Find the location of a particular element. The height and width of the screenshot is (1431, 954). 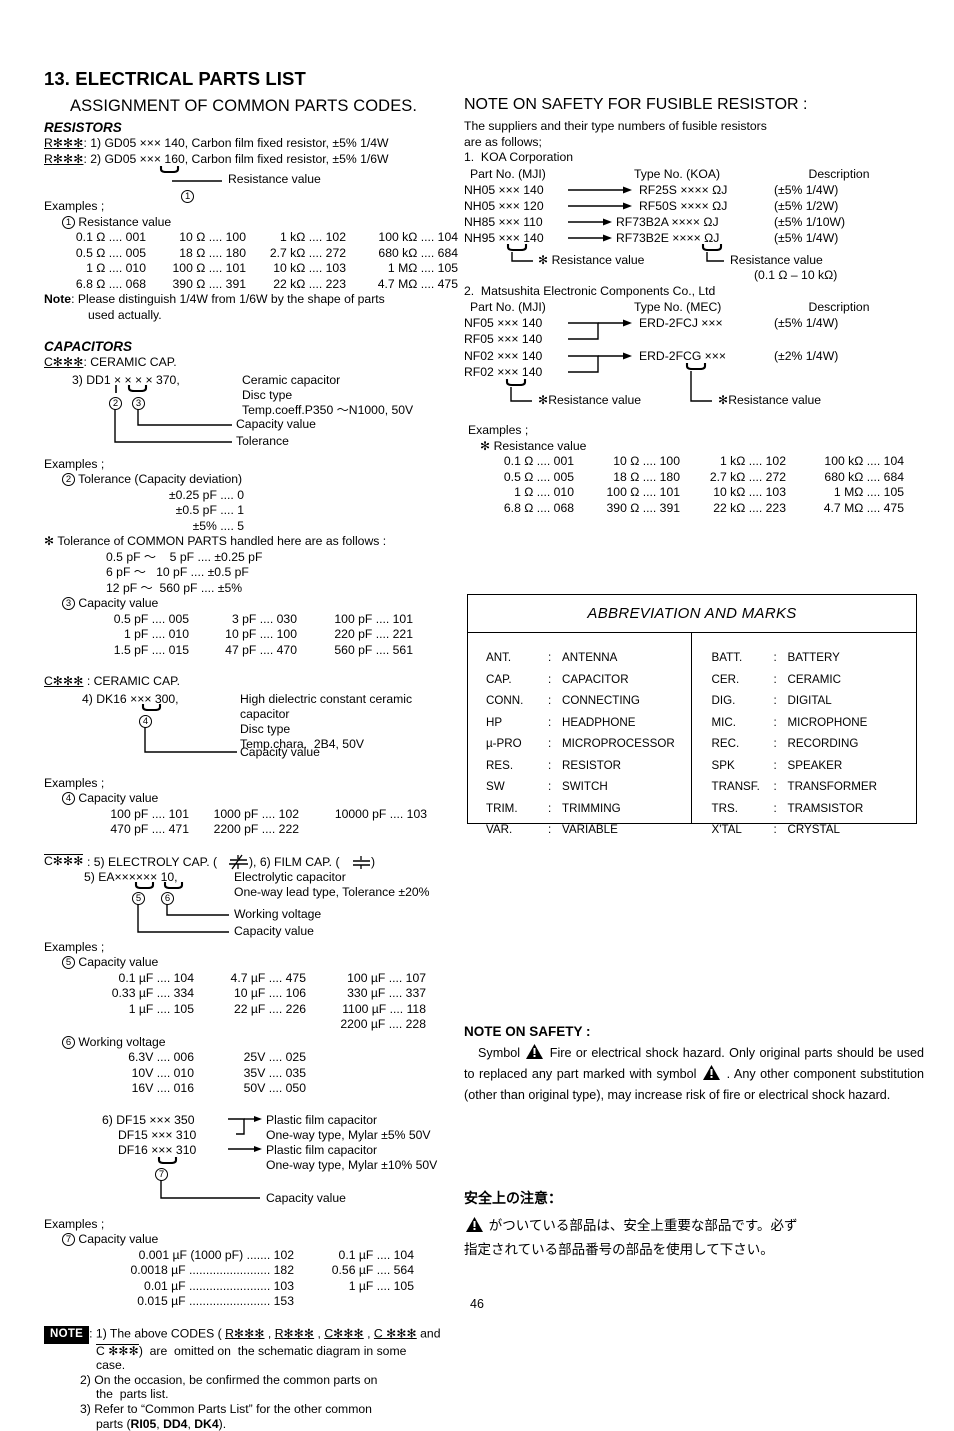

list-item: ANT.:ANTENNA is located at coordinates (588, 658).